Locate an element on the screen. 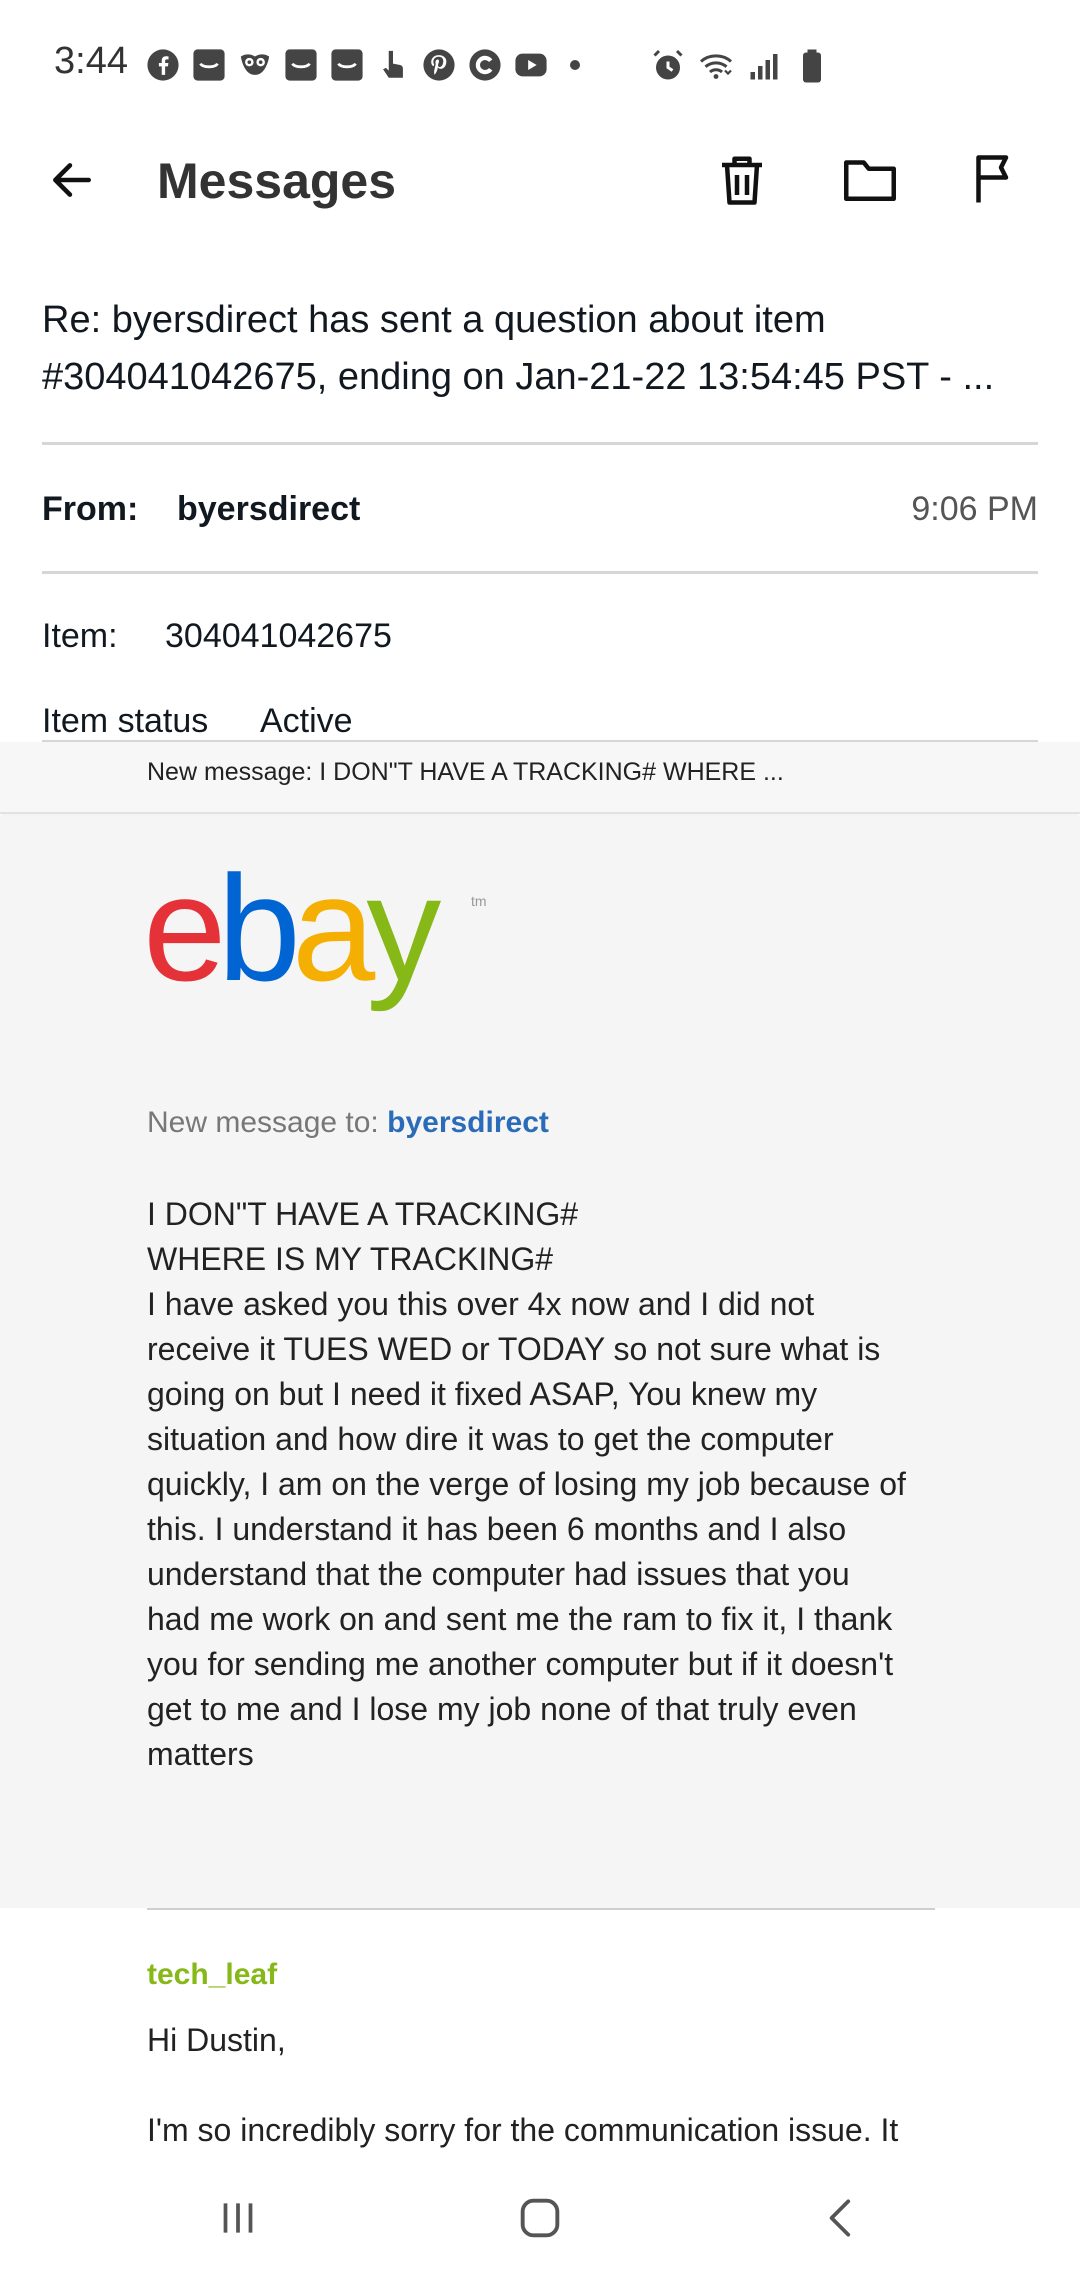  message-line: I DON"T HAVE A TRACKING# is located at coordinates (363, 1214).